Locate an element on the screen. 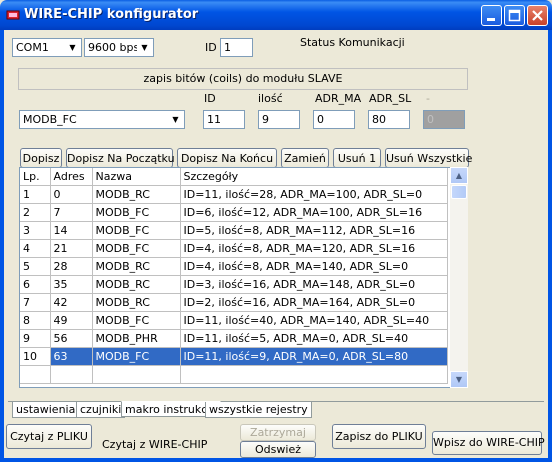 The width and height of the screenshot is (552, 462). device-id-input: 1 is located at coordinates (236, 47).